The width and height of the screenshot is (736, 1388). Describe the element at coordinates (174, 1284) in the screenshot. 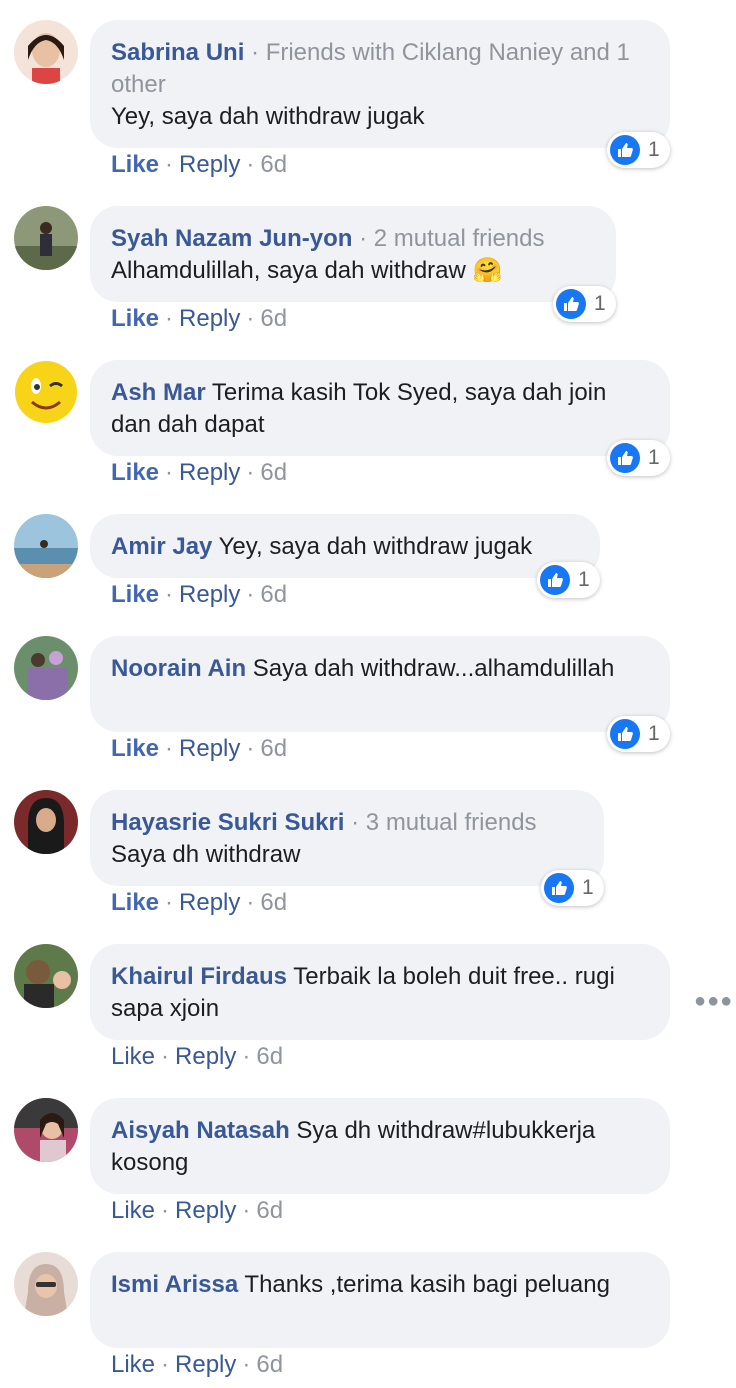

I see `comment-author: Ismi Arissa` at that location.